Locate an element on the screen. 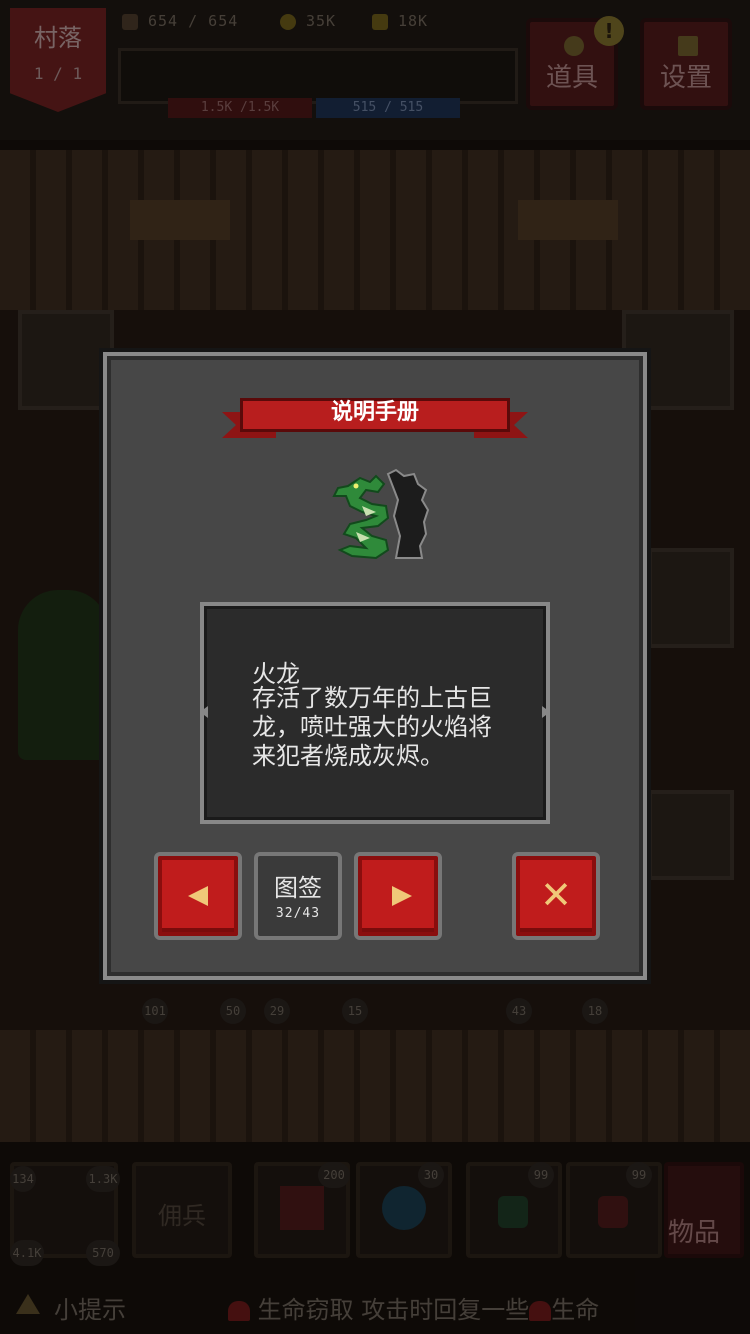  dialog-title: 说明手册 is located at coordinates (374, 412).